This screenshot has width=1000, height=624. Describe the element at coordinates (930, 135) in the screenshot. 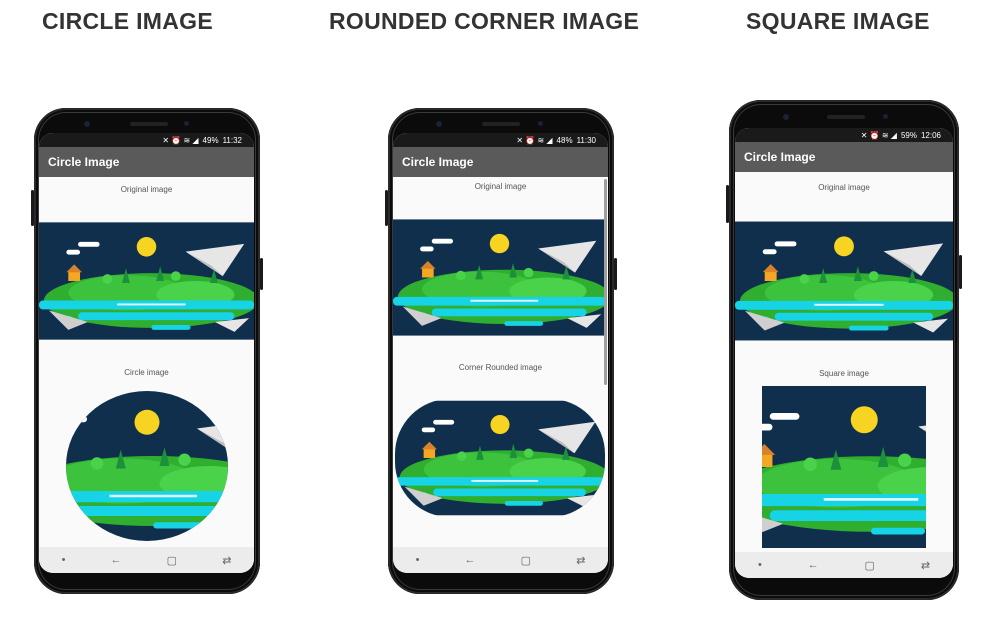

I see `clock: 12:06` at that location.